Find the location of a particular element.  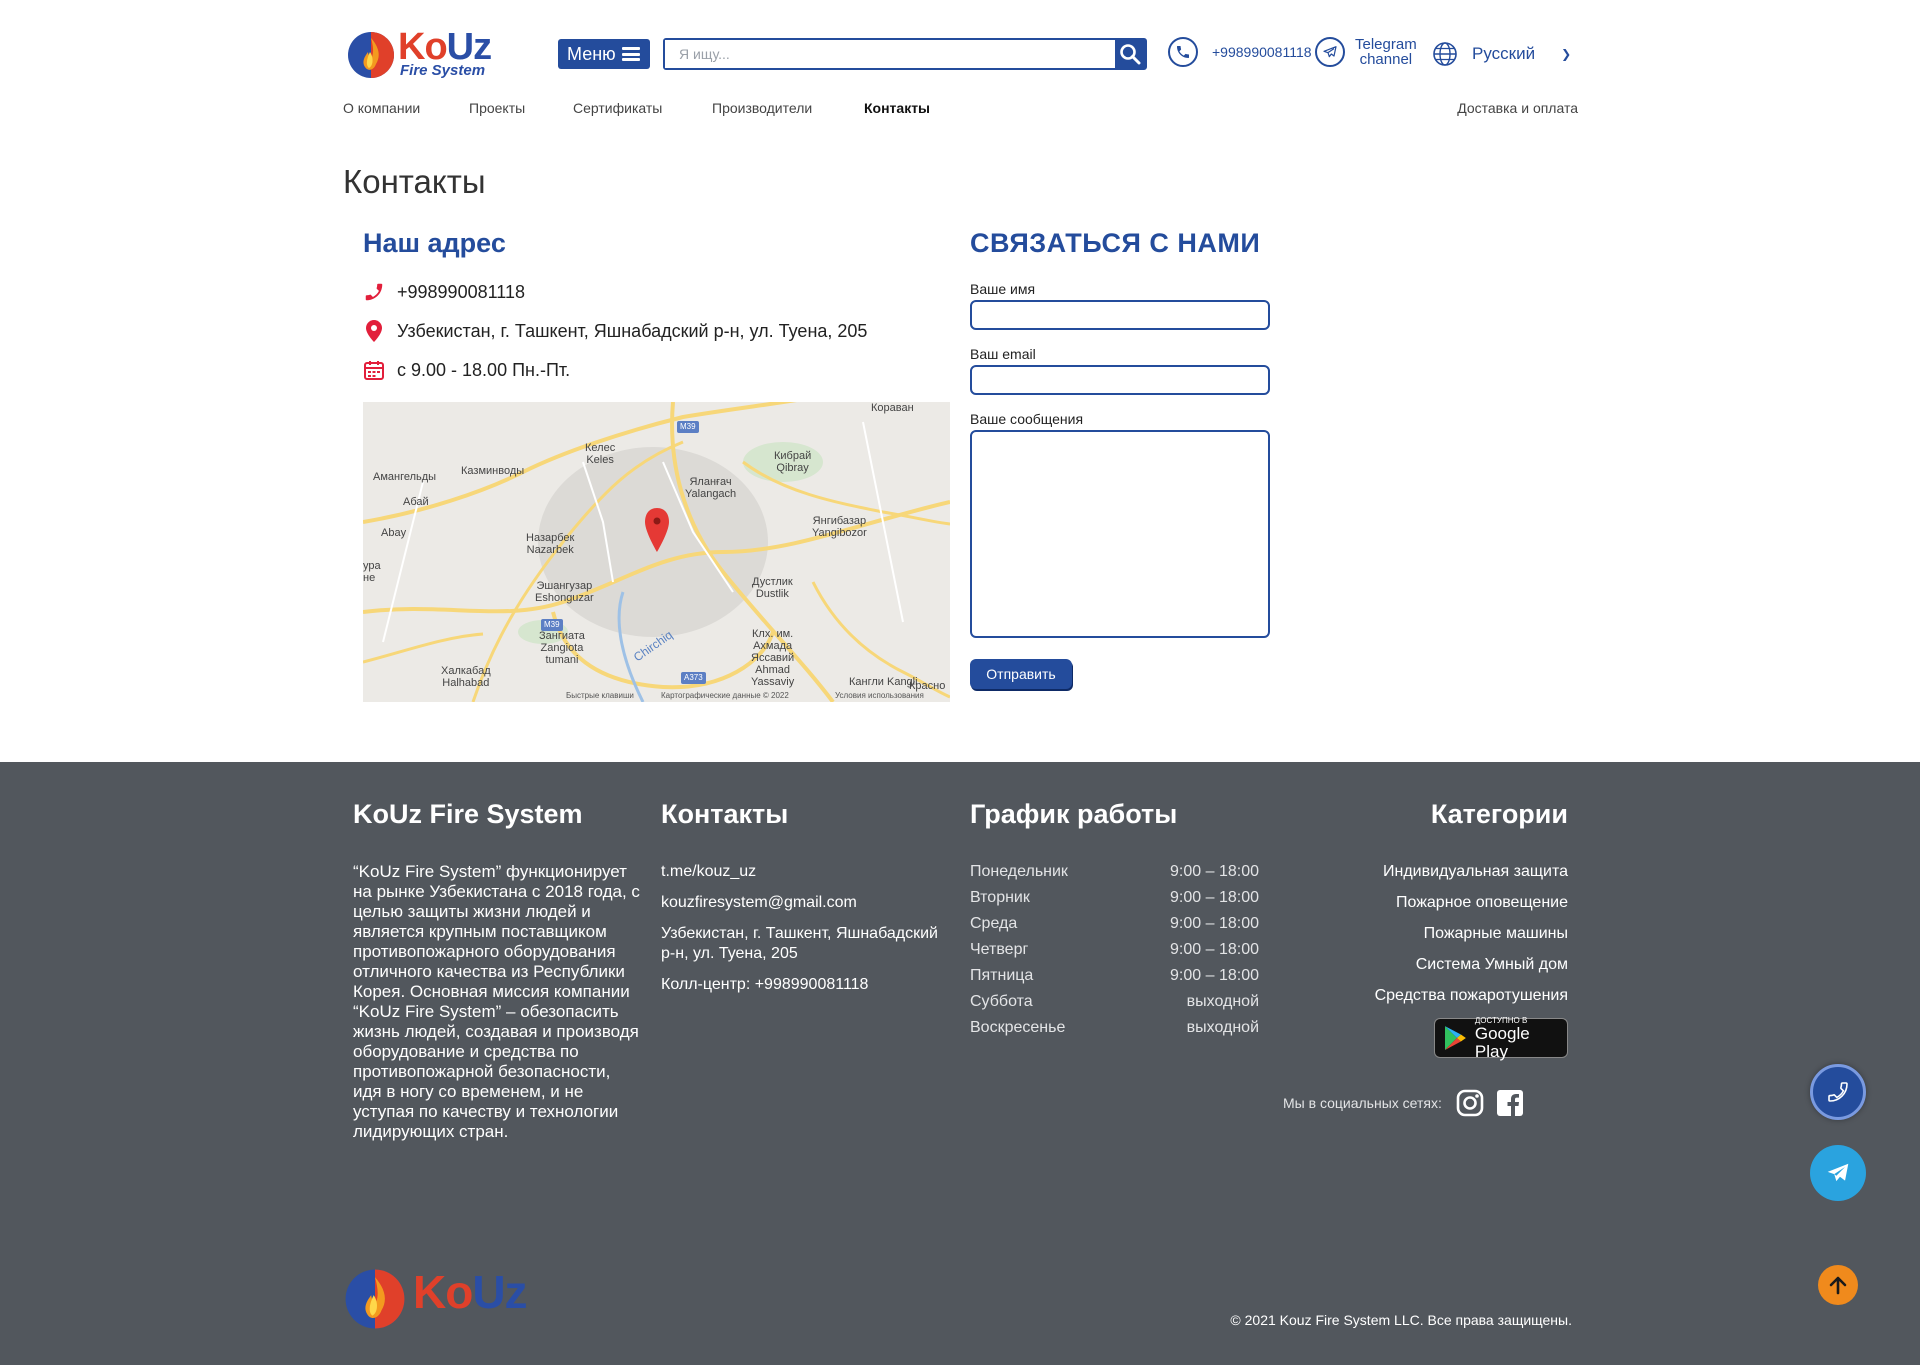

schedule-row: Воскресенье выходной is located at coordinates (1114, 1027).